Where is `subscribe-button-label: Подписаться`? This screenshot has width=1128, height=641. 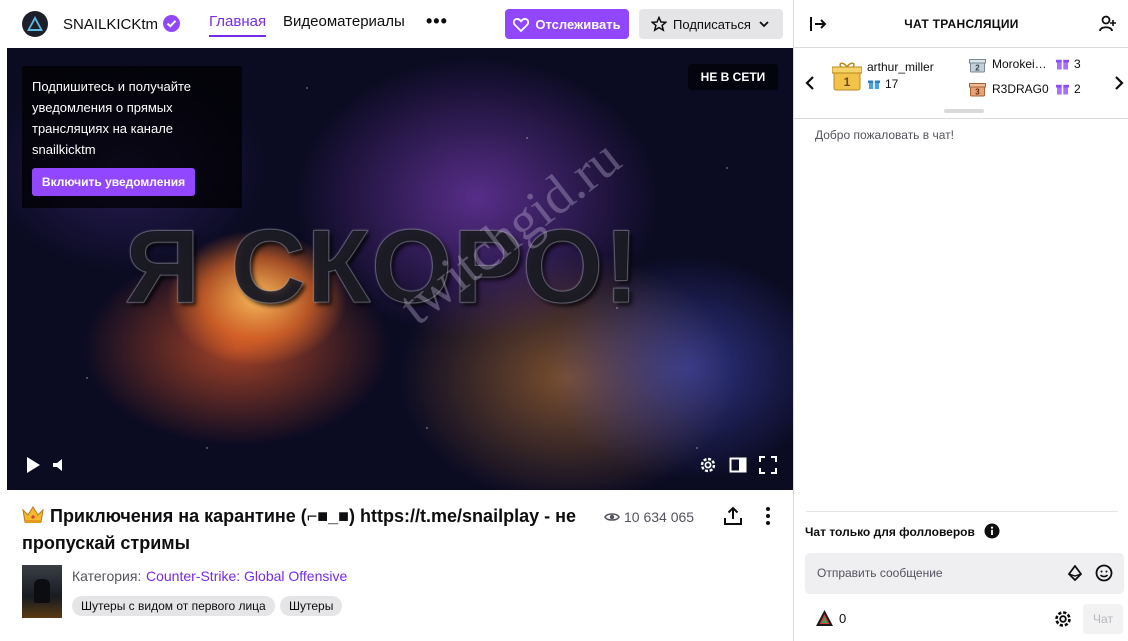
subscribe-button-label: Подписаться is located at coordinates (712, 24).